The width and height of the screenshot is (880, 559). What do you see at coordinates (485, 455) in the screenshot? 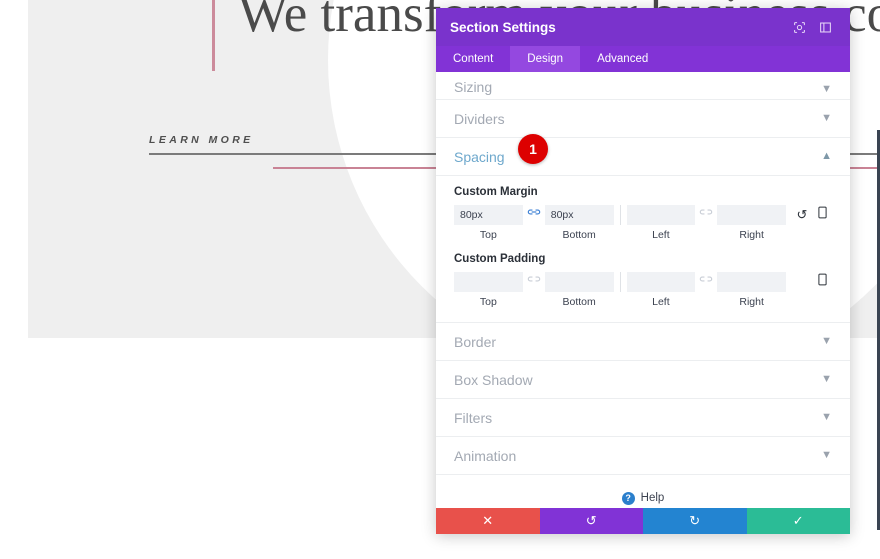
I see `accordion-animation-label: Animation` at bounding box center [485, 455].